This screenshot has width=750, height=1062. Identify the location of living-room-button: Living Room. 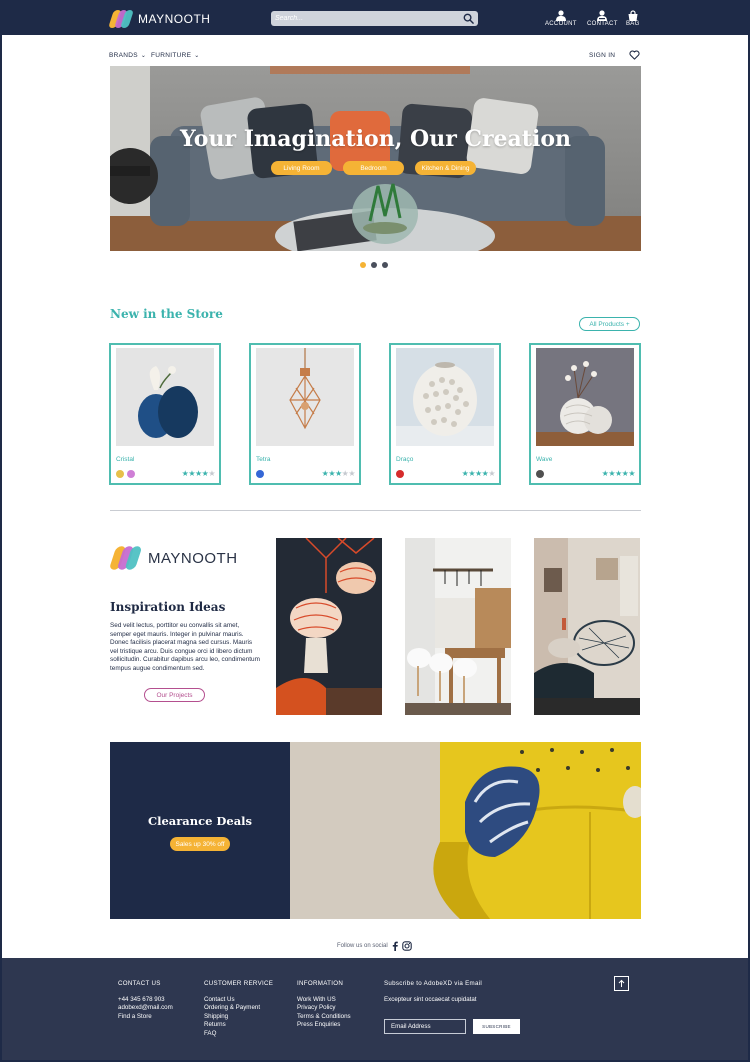
(301, 168).